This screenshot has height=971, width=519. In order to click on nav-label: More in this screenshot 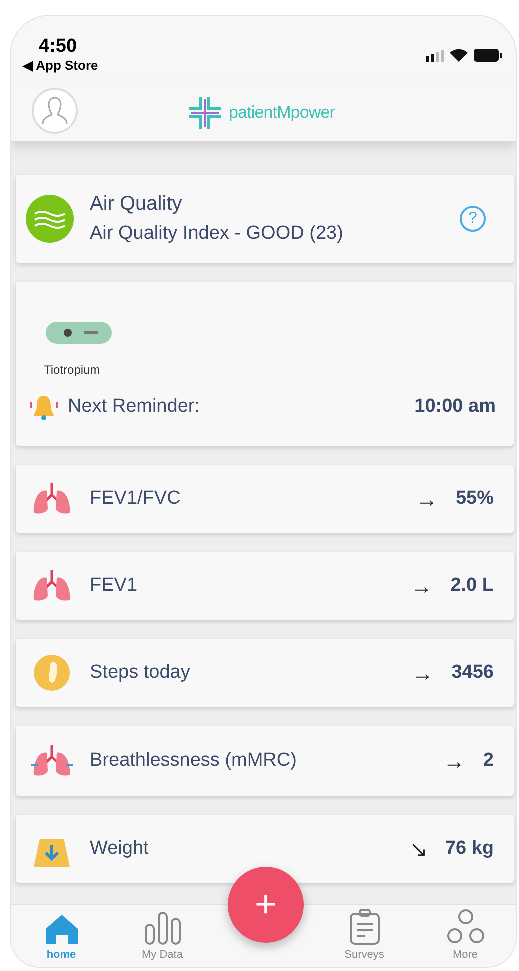, I will do `click(465, 955)`.